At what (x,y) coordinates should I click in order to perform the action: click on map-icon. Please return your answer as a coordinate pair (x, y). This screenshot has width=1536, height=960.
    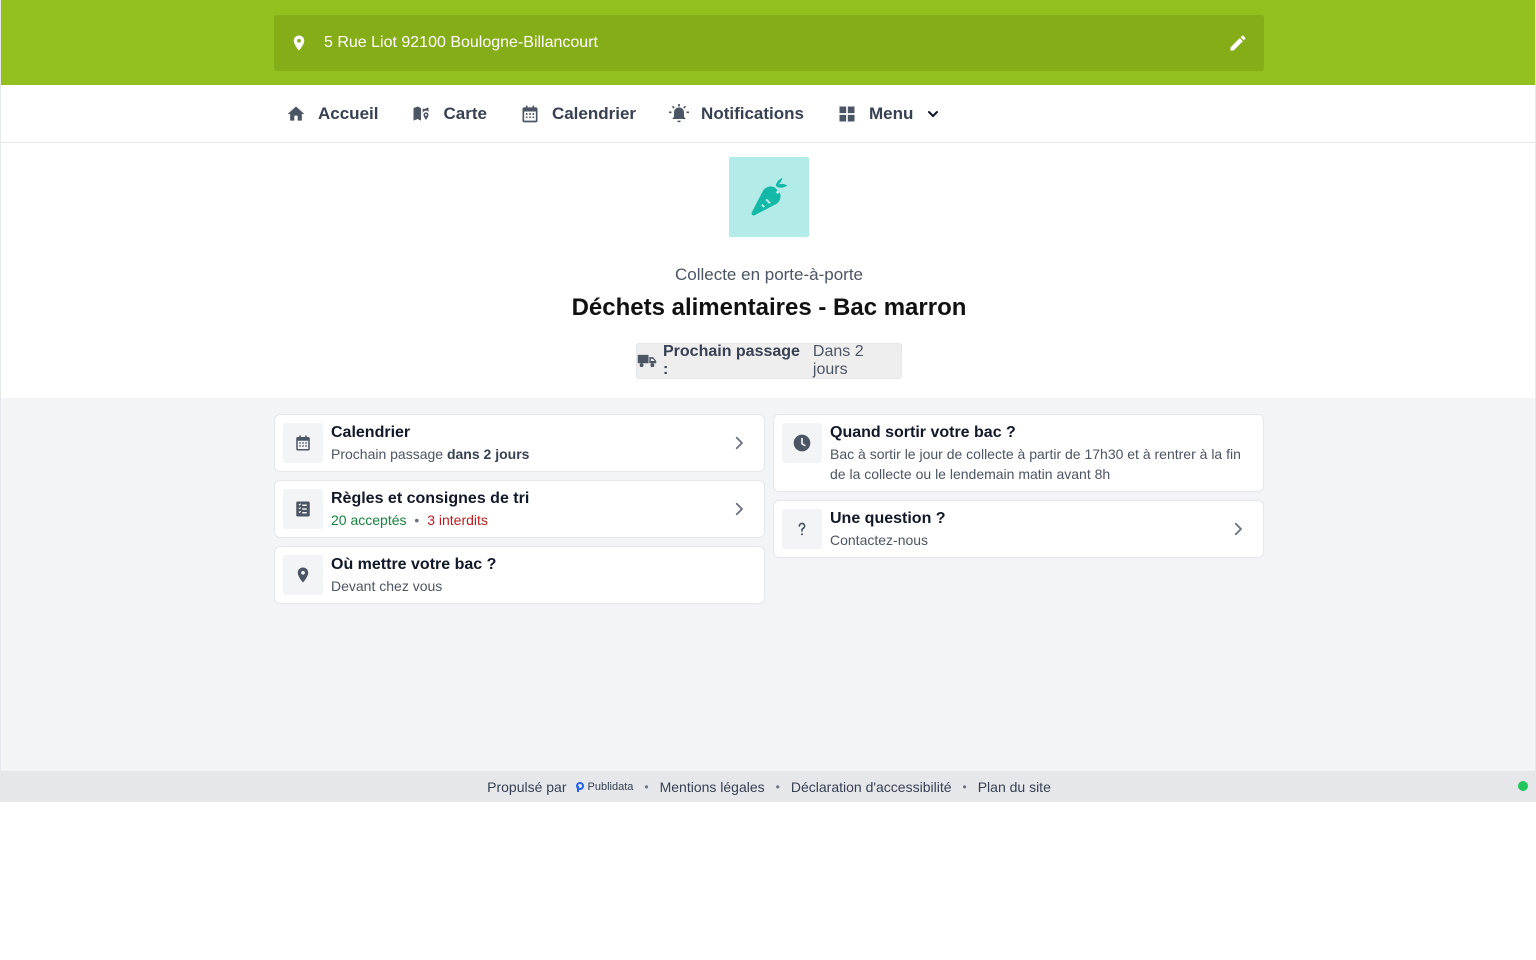
    Looking at the image, I should click on (421, 114).